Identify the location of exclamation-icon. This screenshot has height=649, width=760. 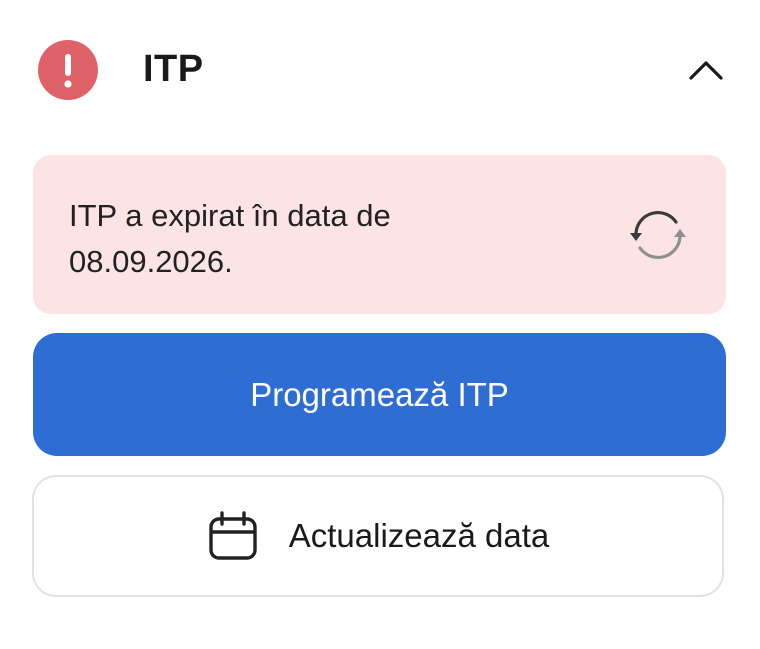
(68, 71).